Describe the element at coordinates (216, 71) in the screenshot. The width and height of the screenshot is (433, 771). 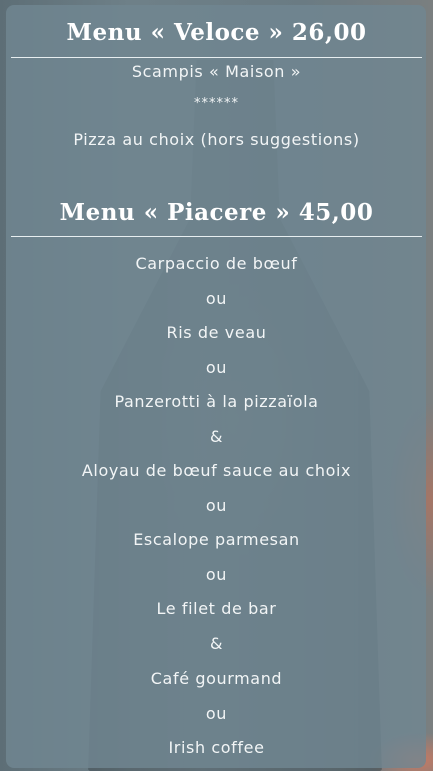
I see `menu-veloce-item: Scampis « Maison »` at that location.